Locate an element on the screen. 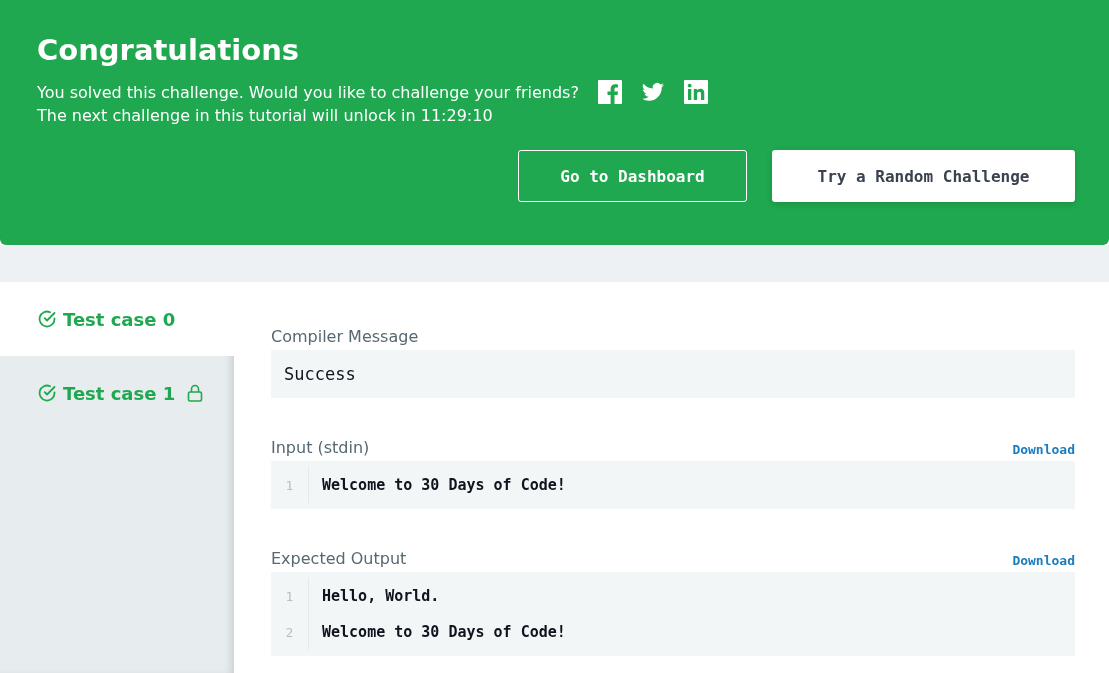  section-label: Compiler Message is located at coordinates (345, 336).